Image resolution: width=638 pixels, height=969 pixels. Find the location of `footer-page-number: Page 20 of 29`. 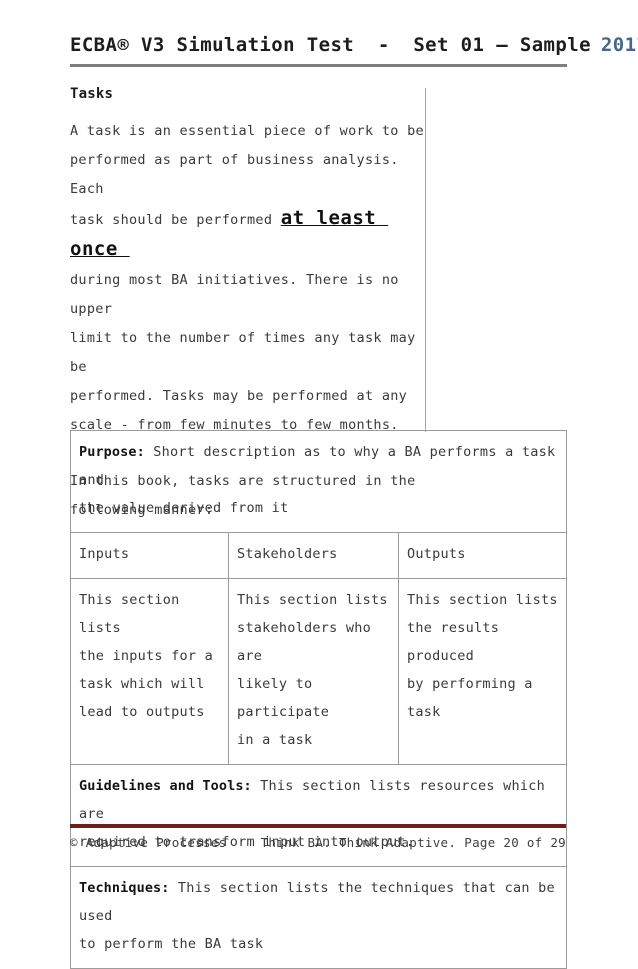

footer-page-number: Page 20 of 29 is located at coordinates (515, 842).